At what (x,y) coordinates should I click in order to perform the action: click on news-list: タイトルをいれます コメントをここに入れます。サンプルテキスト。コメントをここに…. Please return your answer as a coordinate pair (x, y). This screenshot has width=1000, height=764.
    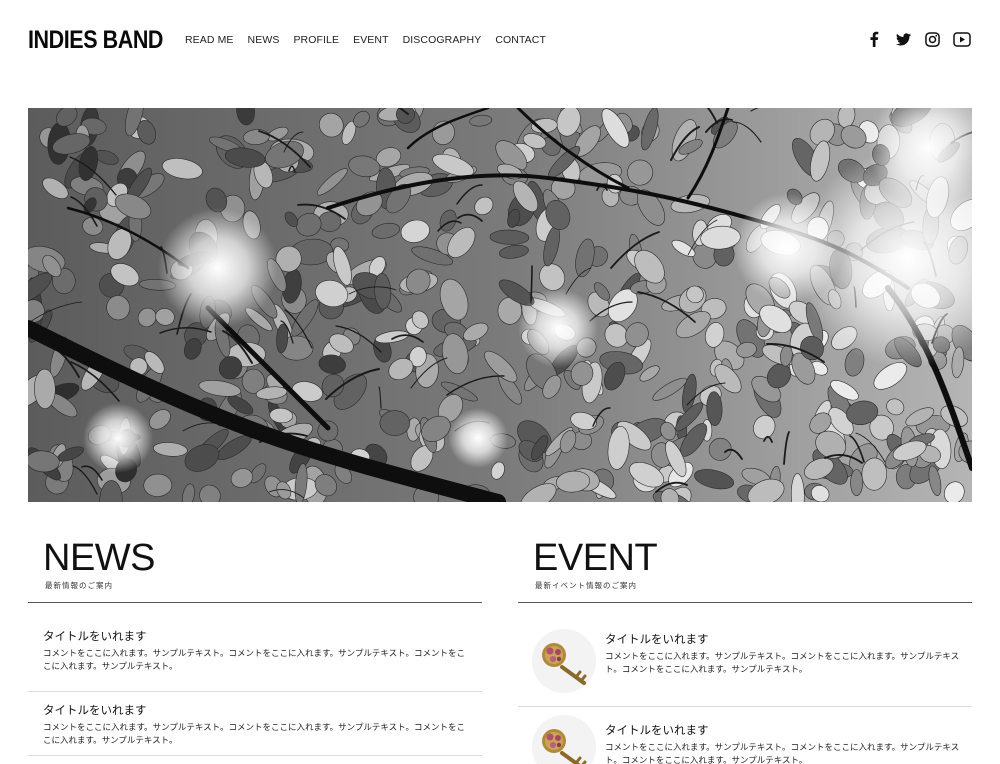
    Looking at the image, I should click on (255, 692).